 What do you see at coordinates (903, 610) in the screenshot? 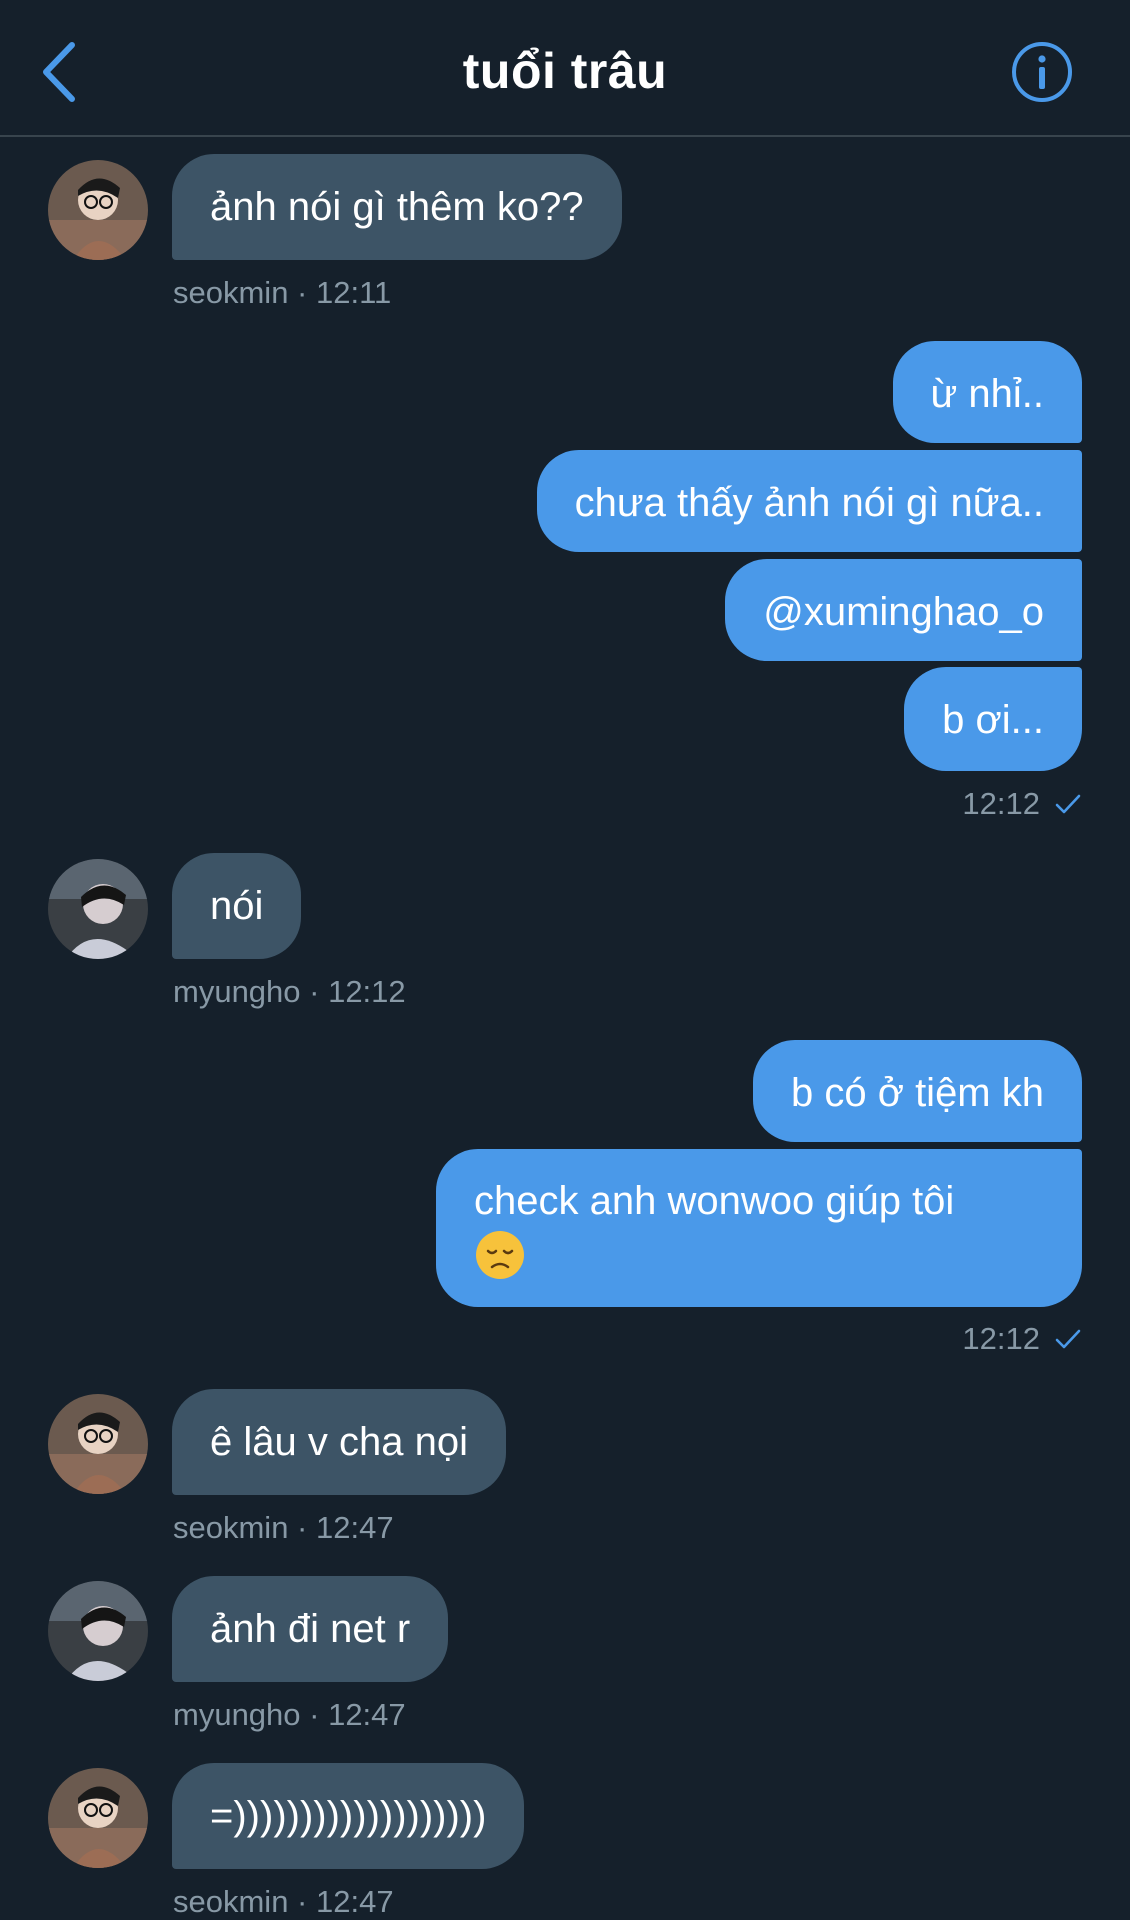
I see `message-bubble: @xuminghao_o` at bounding box center [903, 610].